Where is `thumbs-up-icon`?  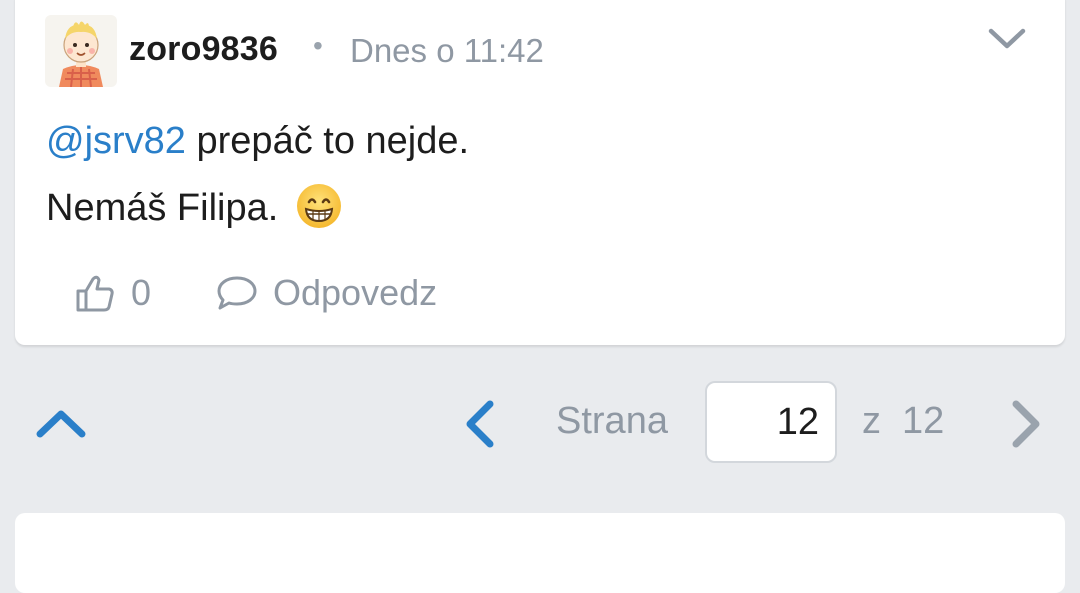 thumbs-up-icon is located at coordinates (95, 293).